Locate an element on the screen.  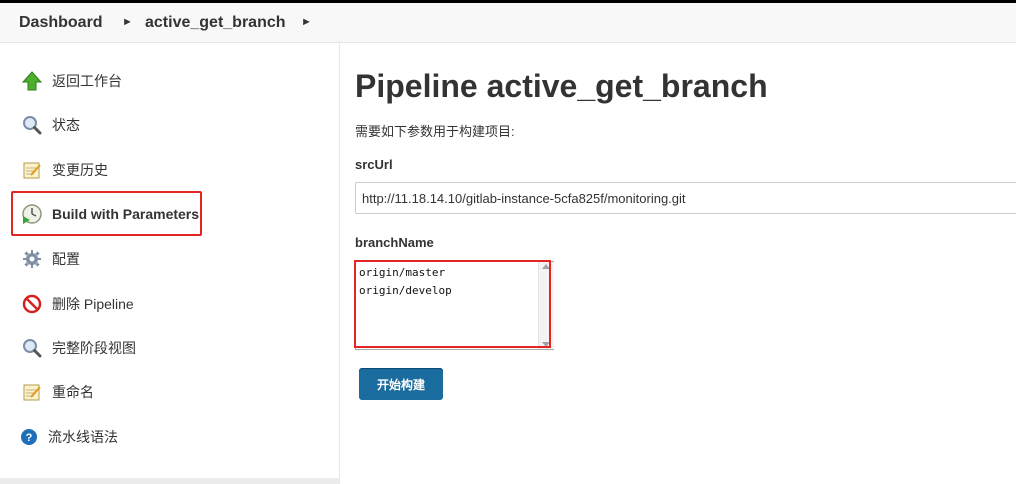
sidebar-item-label: 返回工作台 is located at coordinates (87, 81).